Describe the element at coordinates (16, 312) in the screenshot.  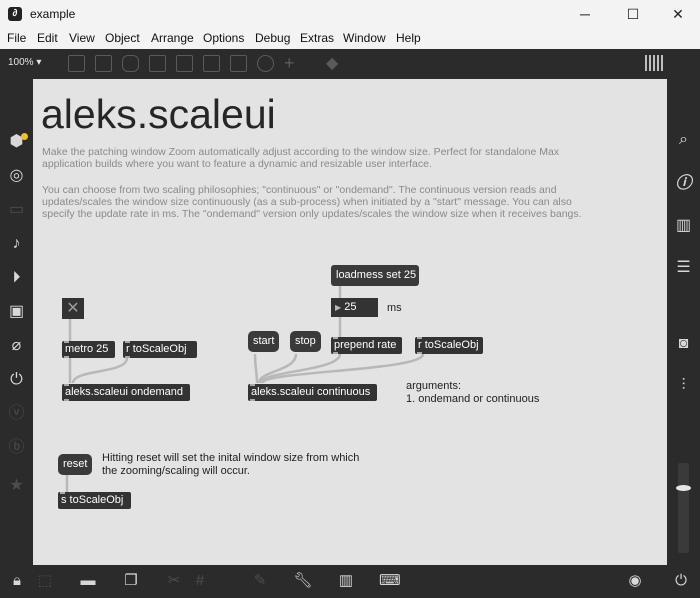
I see `image-icon: ▣` at that location.